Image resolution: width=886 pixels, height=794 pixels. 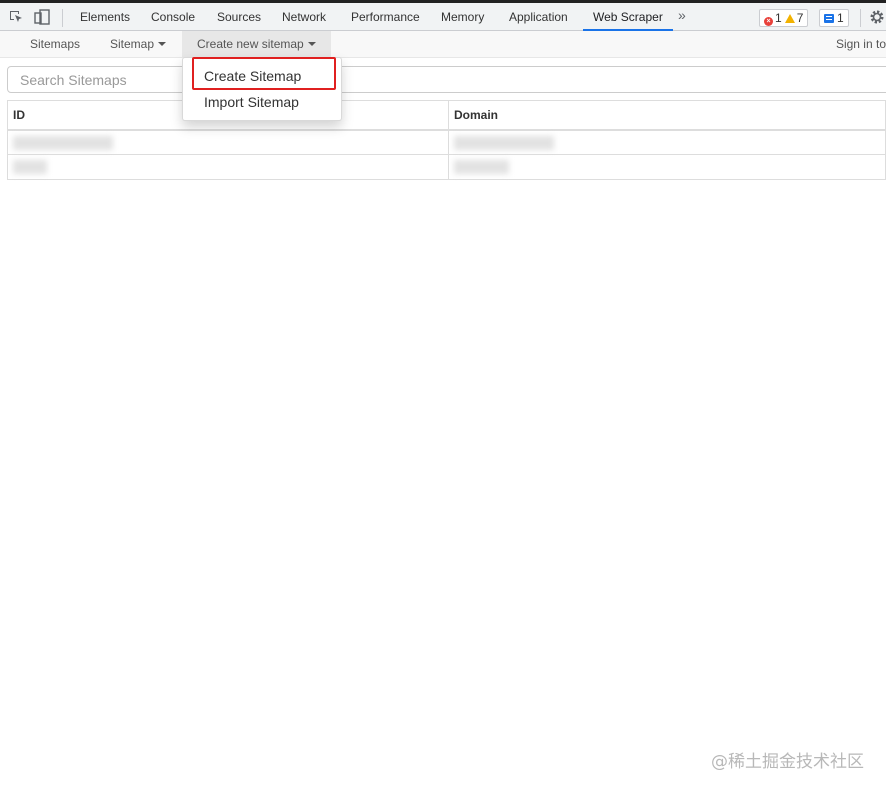 What do you see at coordinates (262, 102) in the screenshot?
I see `import-sitemap-menu-item: Import Sitemap` at bounding box center [262, 102].